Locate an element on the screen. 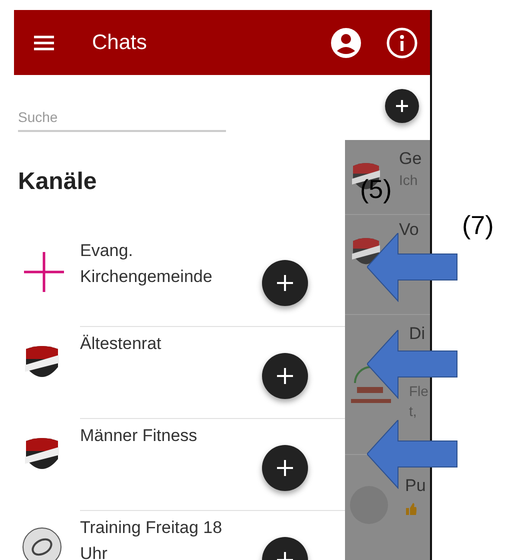 The image size is (505, 560). channel-name: Training Freitag 18 Uhr is located at coordinates (166, 537).